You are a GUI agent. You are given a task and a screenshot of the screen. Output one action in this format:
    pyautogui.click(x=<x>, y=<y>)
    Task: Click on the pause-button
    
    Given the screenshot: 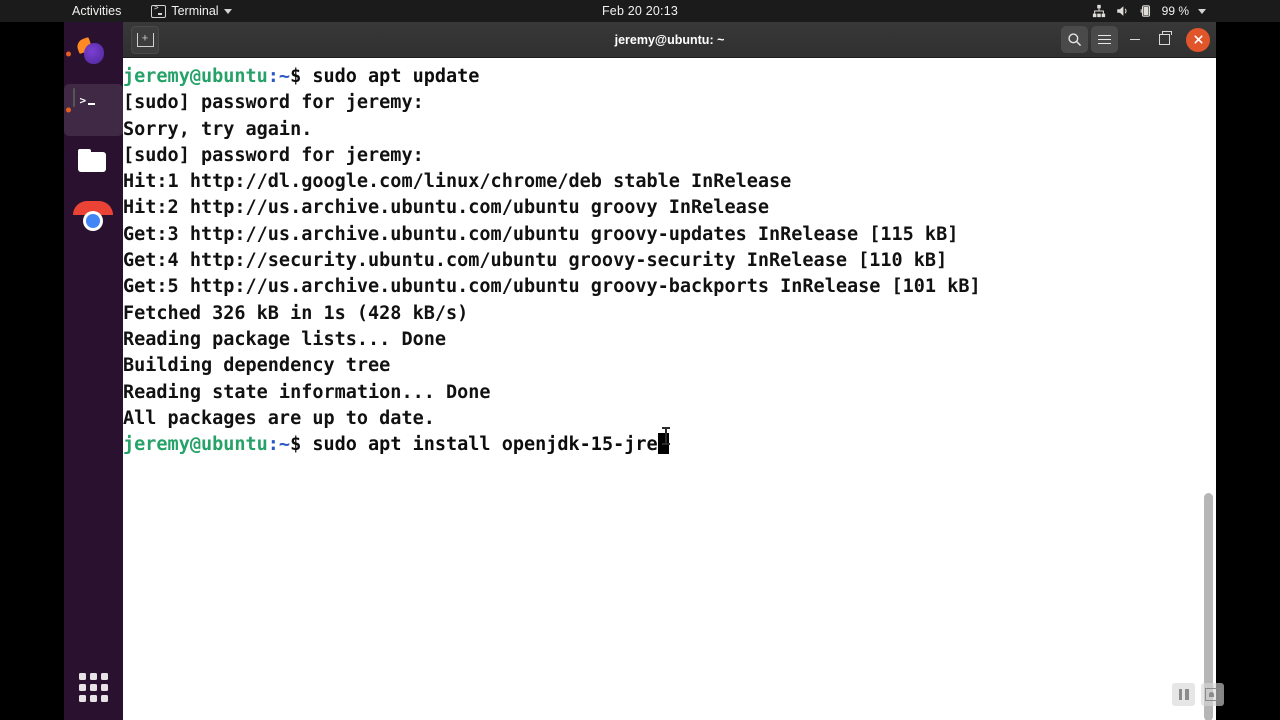 What is the action you would take?
    pyautogui.click(x=1183, y=694)
    